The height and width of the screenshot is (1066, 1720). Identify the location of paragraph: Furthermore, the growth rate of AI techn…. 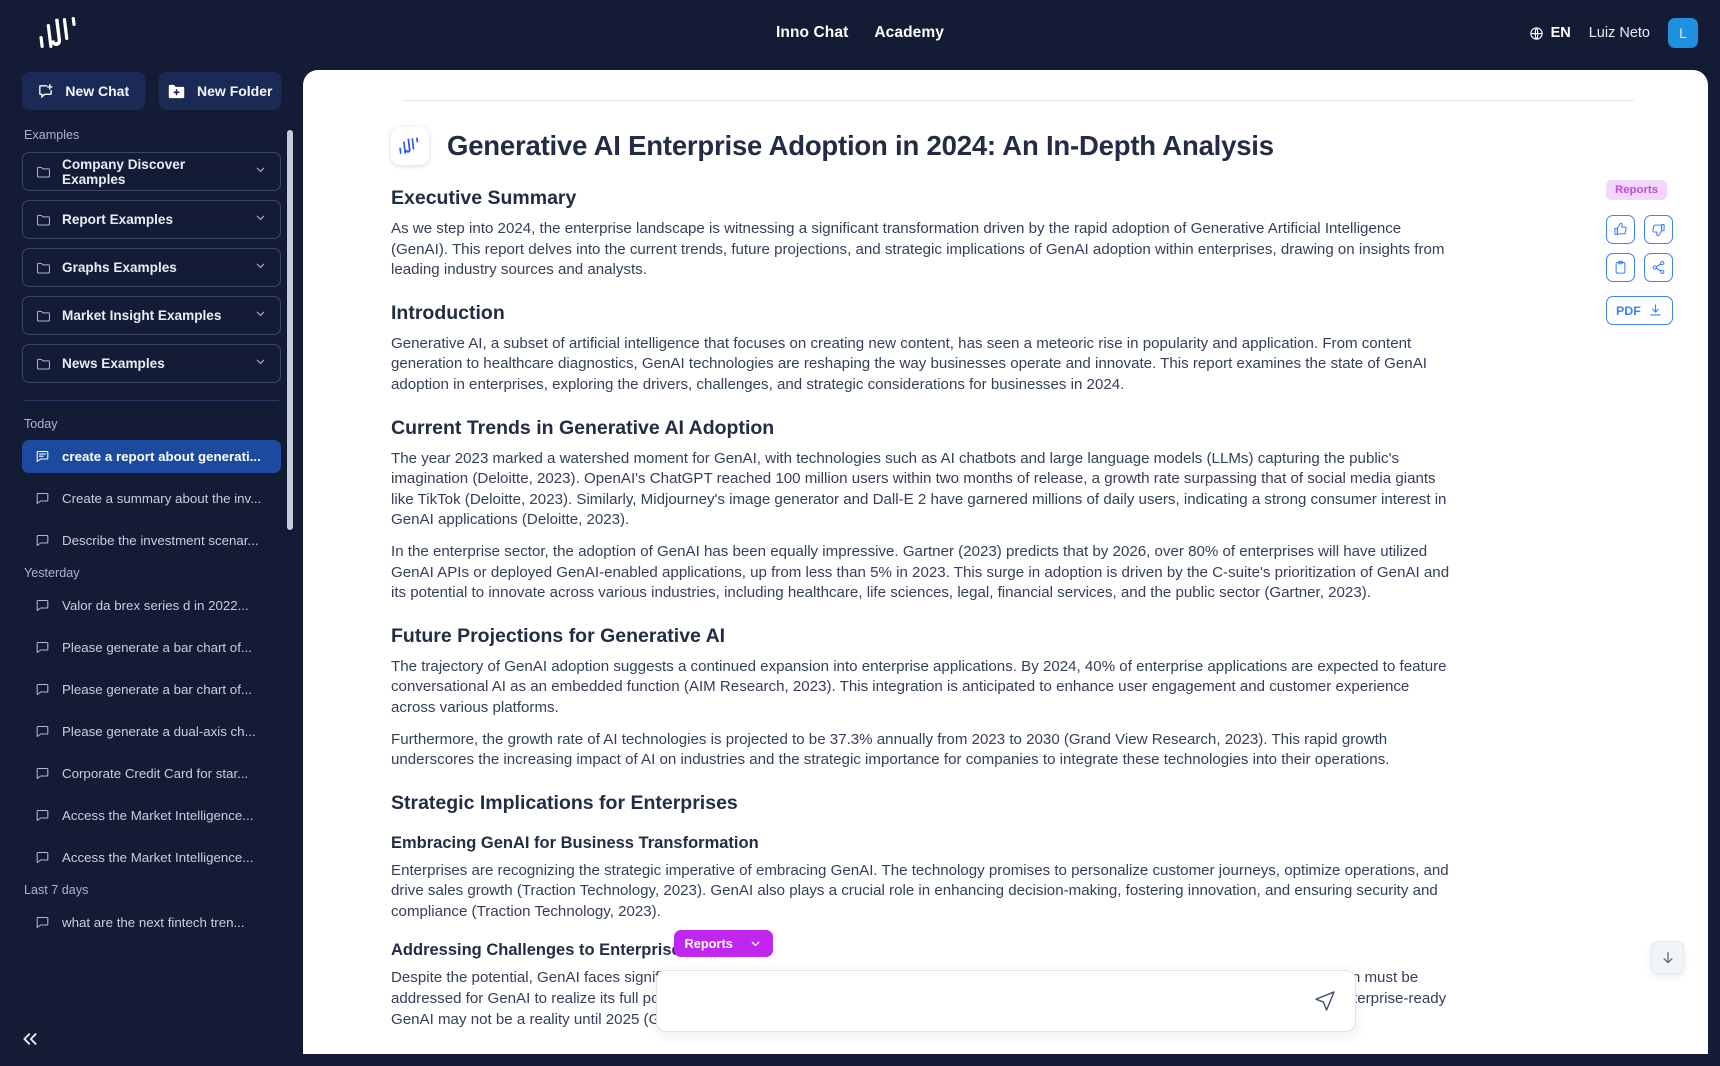
(890, 749).